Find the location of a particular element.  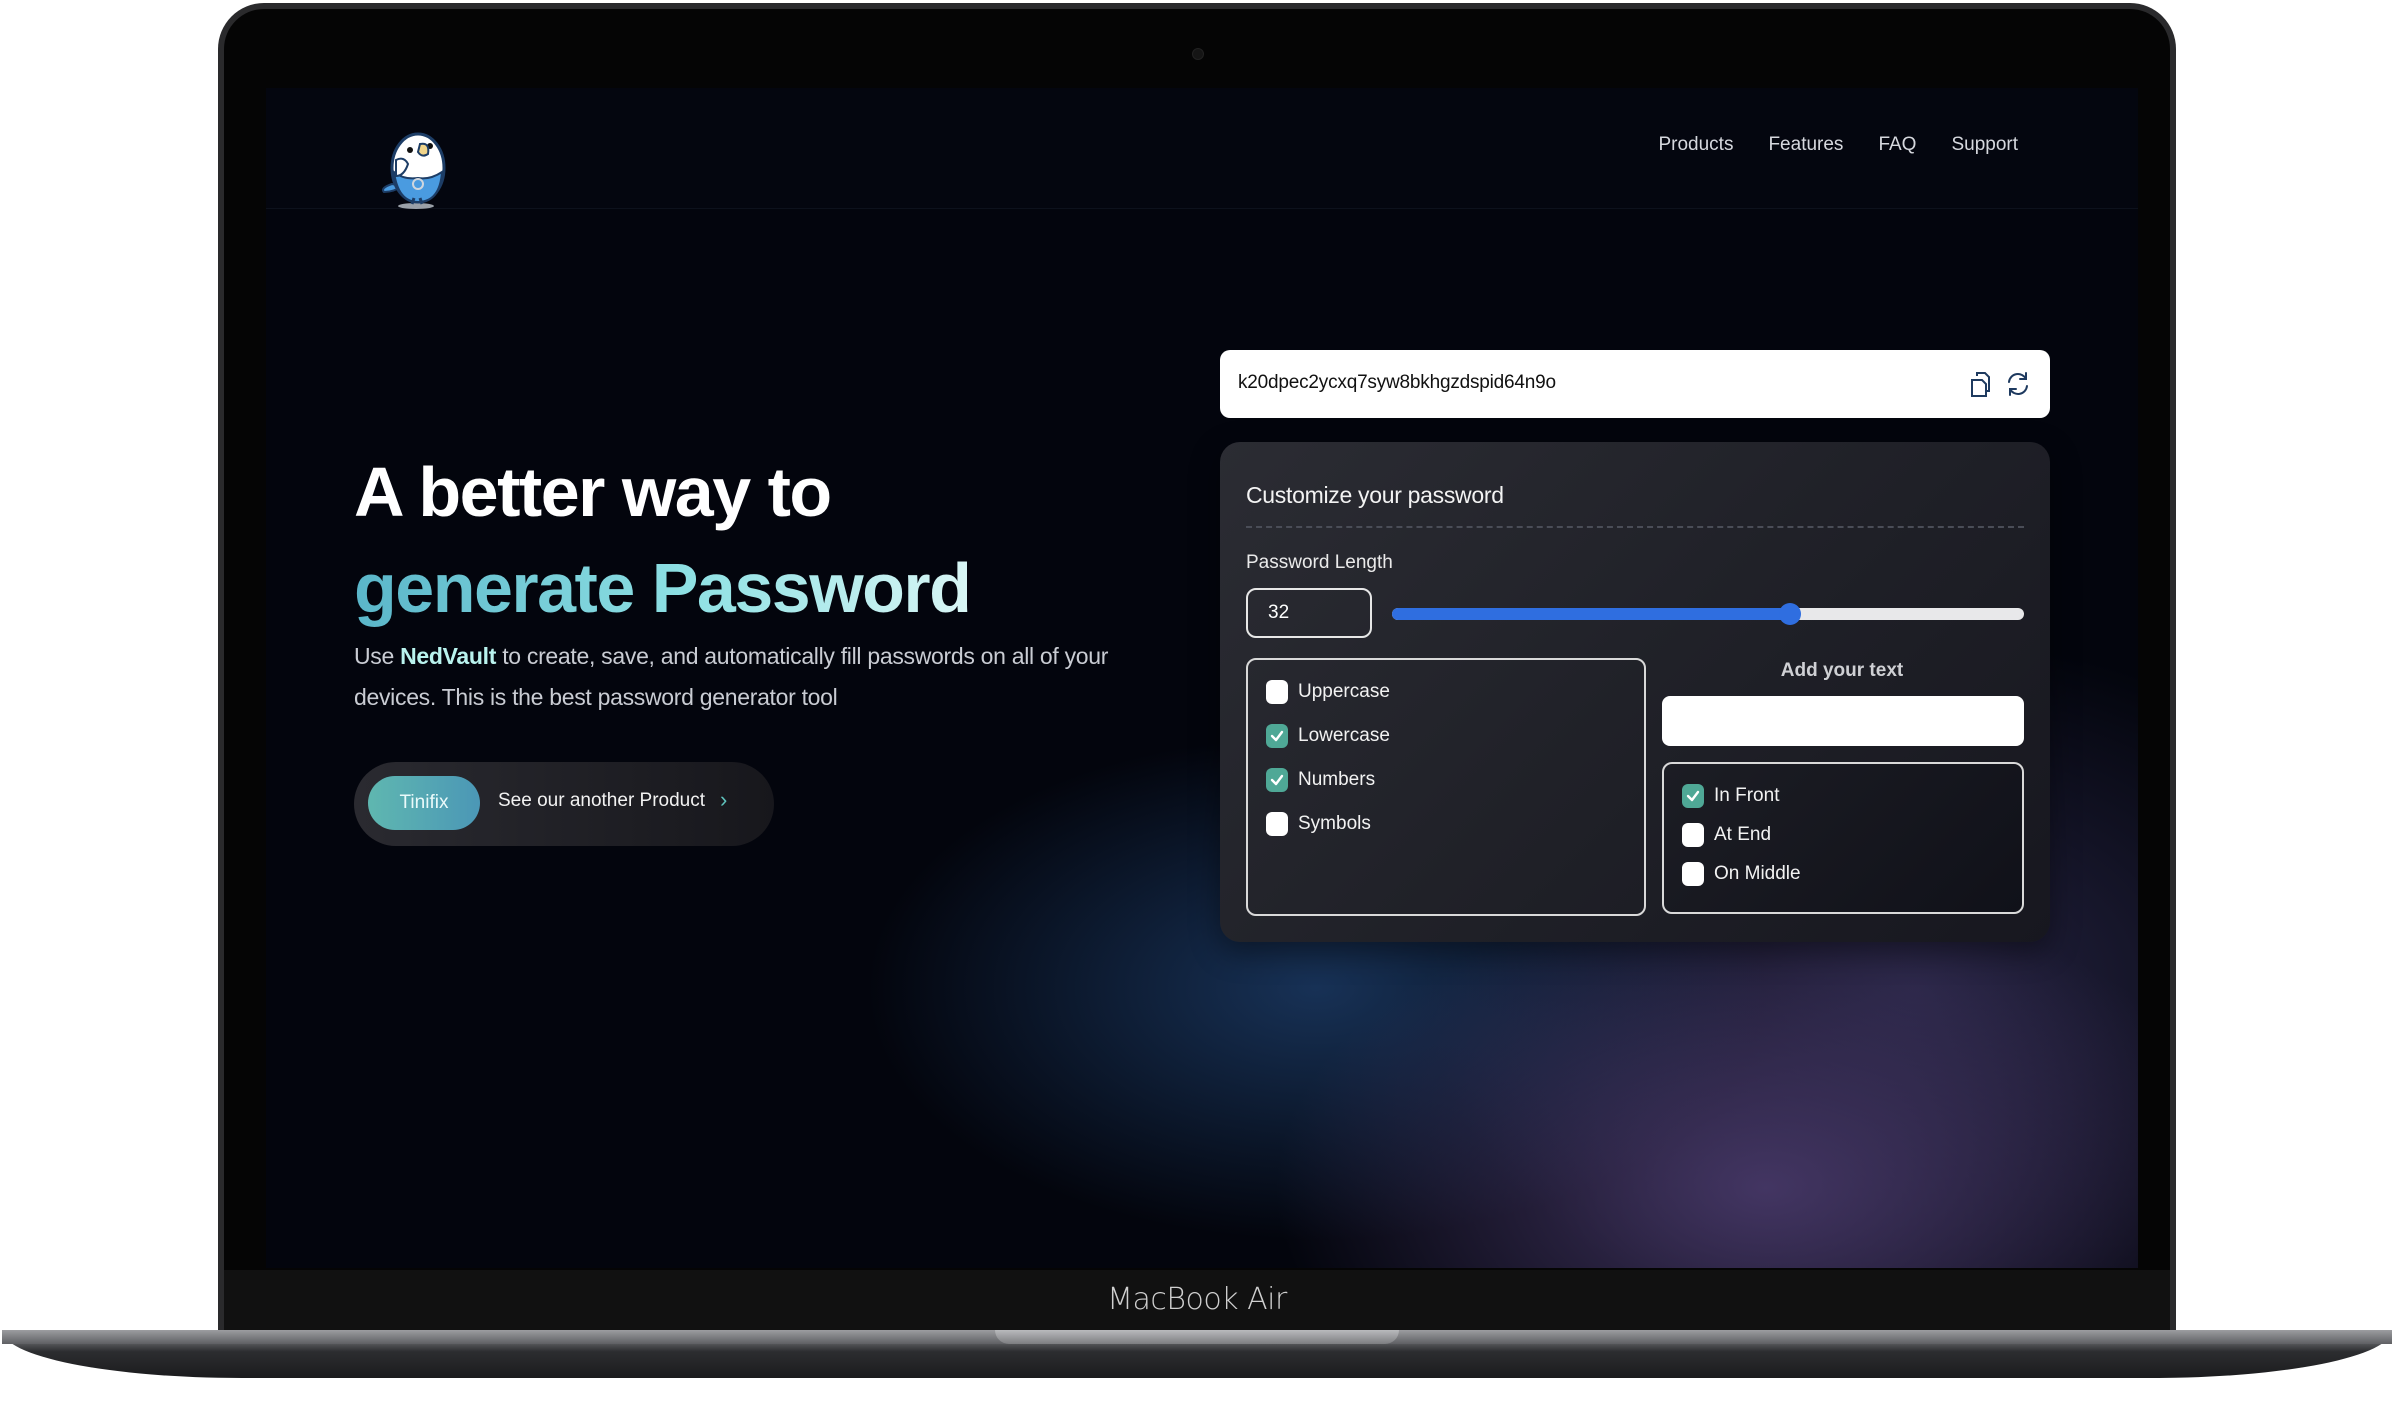

nav-products: Products is located at coordinates (1695, 145).